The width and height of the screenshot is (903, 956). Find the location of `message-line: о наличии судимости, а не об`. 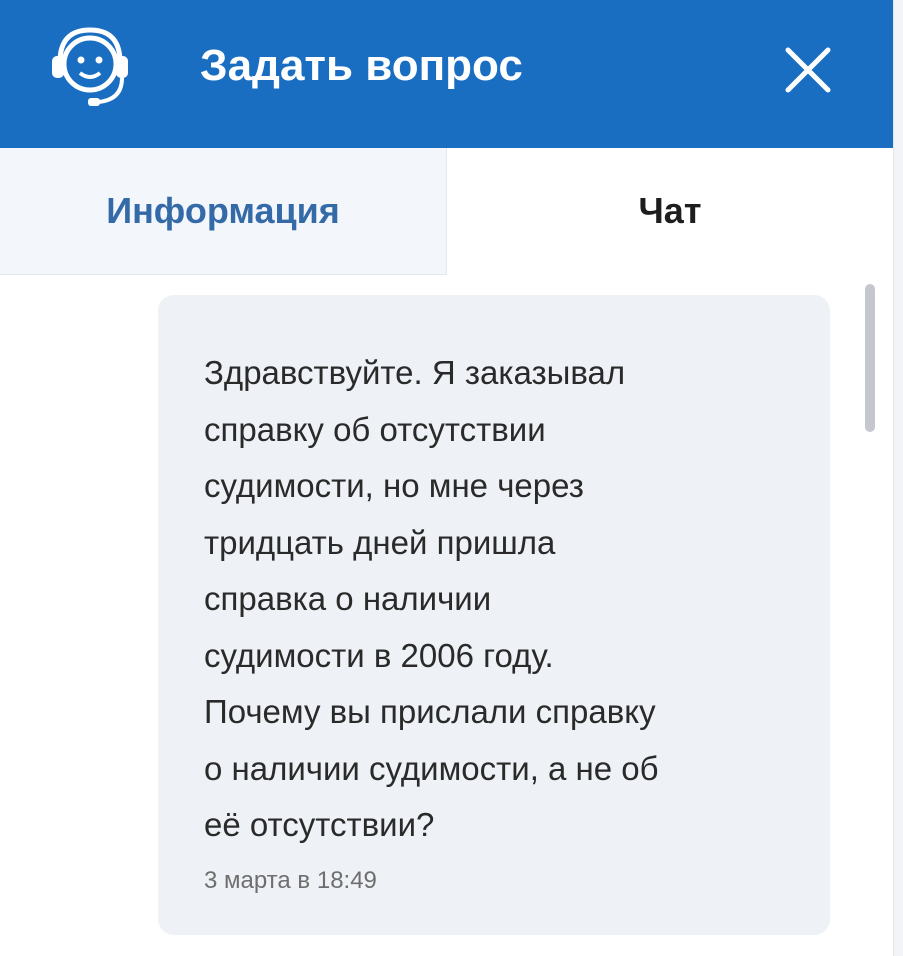

message-line: о наличии судимости, а не об is located at coordinates (431, 768).